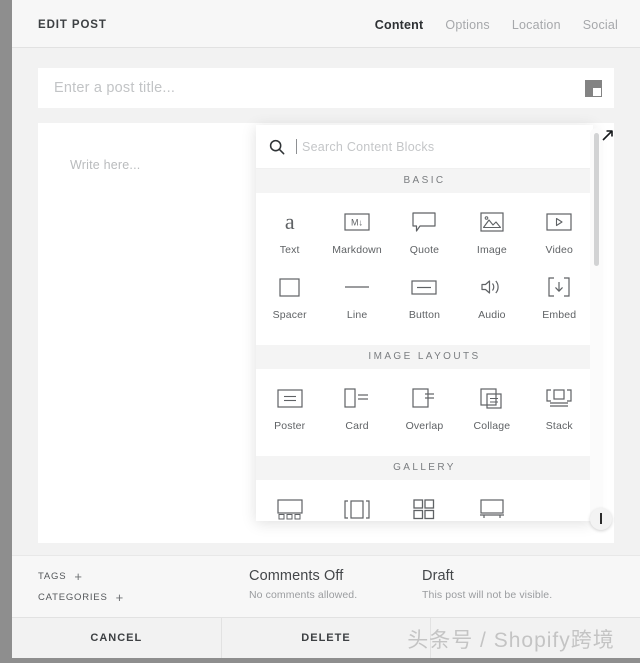 The image size is (640, 663). What do you see at coordinates (424, 398) in the screenshot?
I see `overlap-icon` at bounding box center [424, 398].